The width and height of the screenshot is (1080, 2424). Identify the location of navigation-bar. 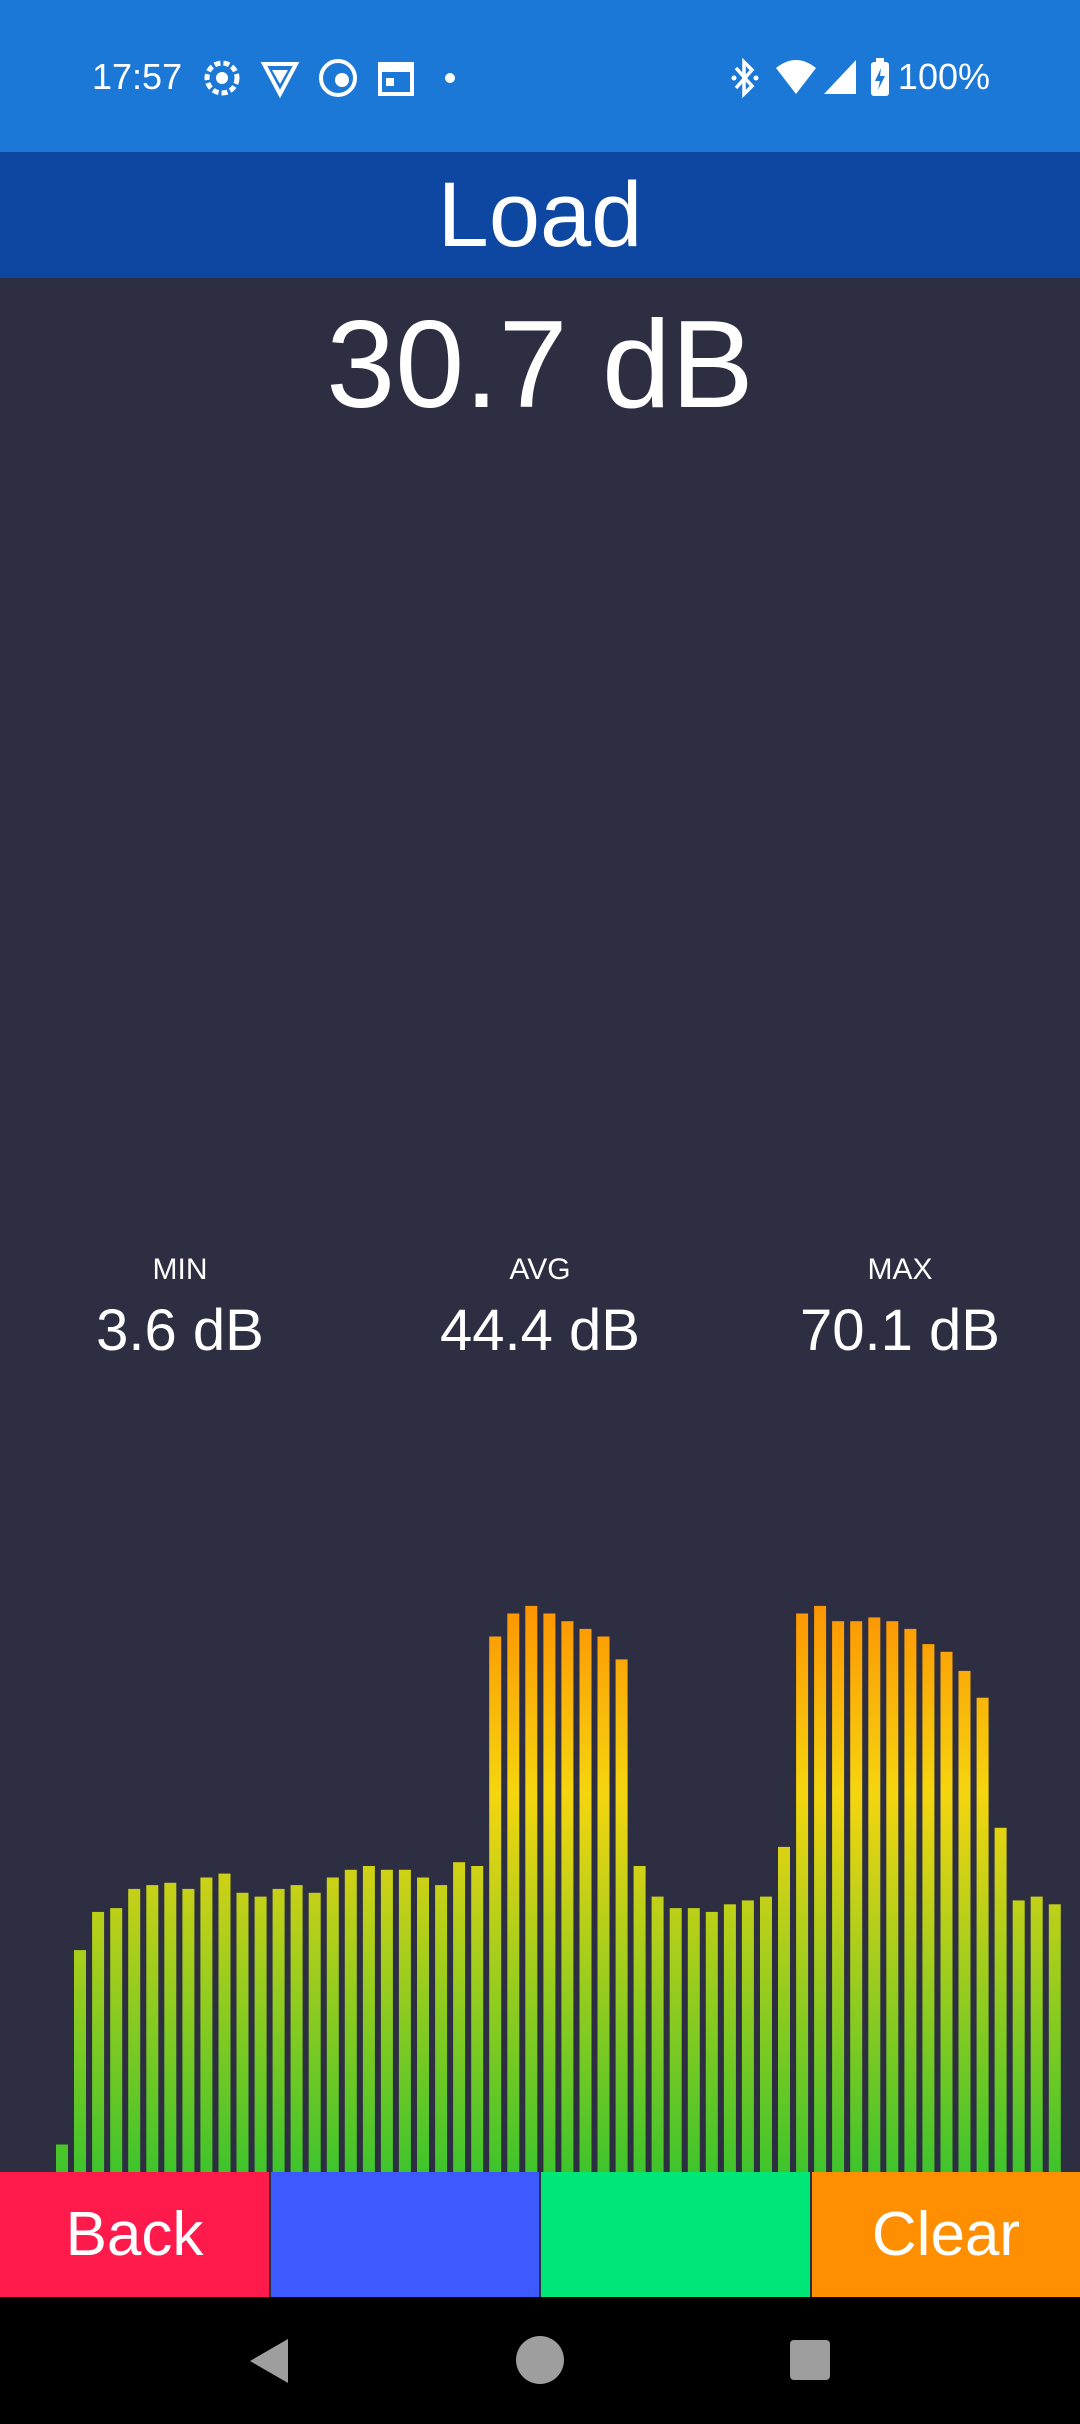
(540, 2360).